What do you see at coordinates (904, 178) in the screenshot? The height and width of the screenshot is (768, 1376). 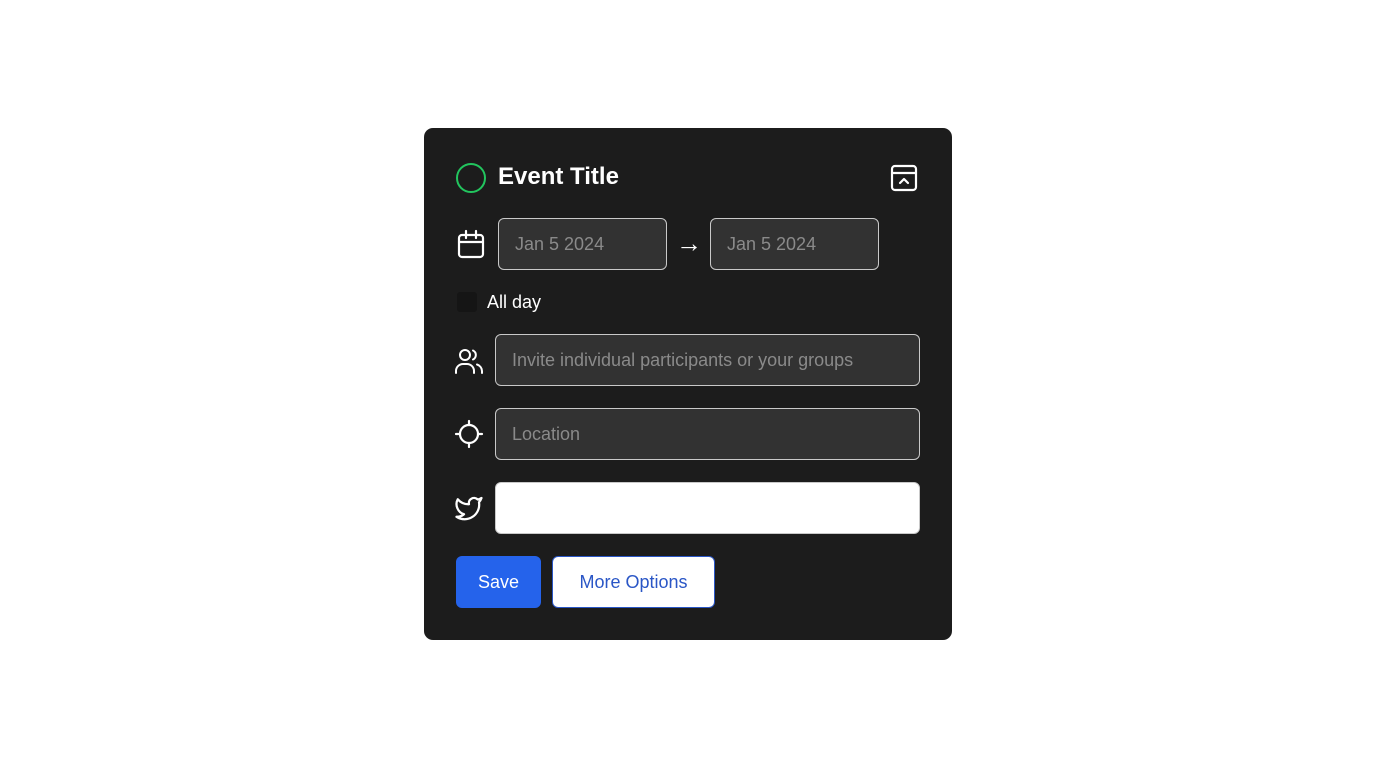 I see `collapse-panel-icon` at bounding box center [904, 178].